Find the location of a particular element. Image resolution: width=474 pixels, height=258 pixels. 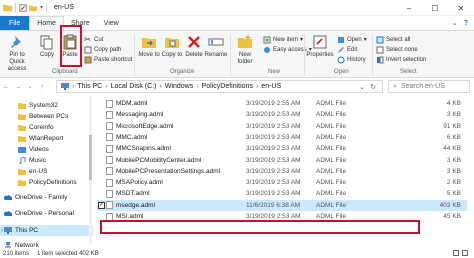

forward-arrow-icon: → is located at coordinates (18, 86).